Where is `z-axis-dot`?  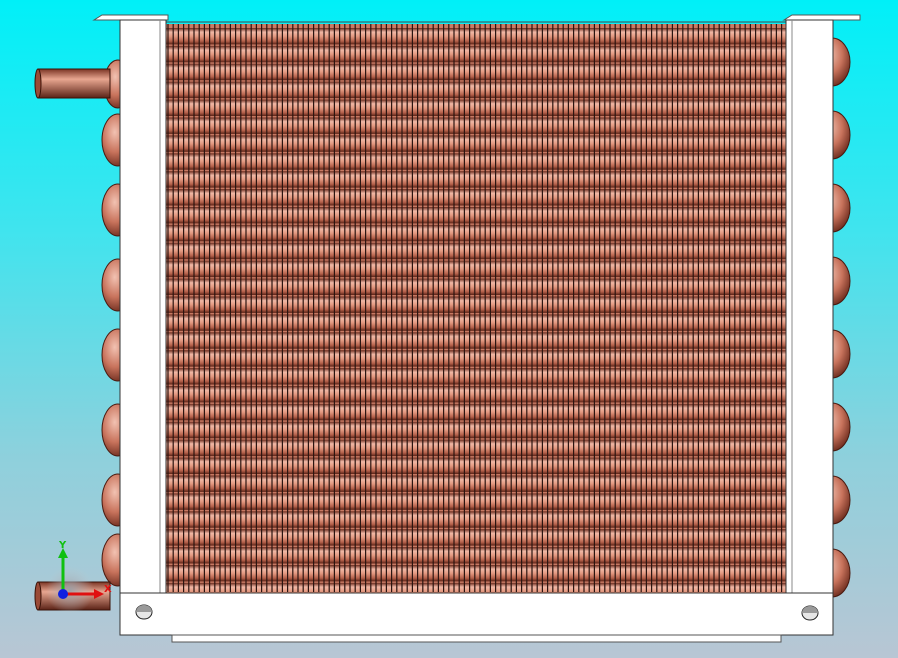 z-axis-dot is located at coordinates (63, 594).